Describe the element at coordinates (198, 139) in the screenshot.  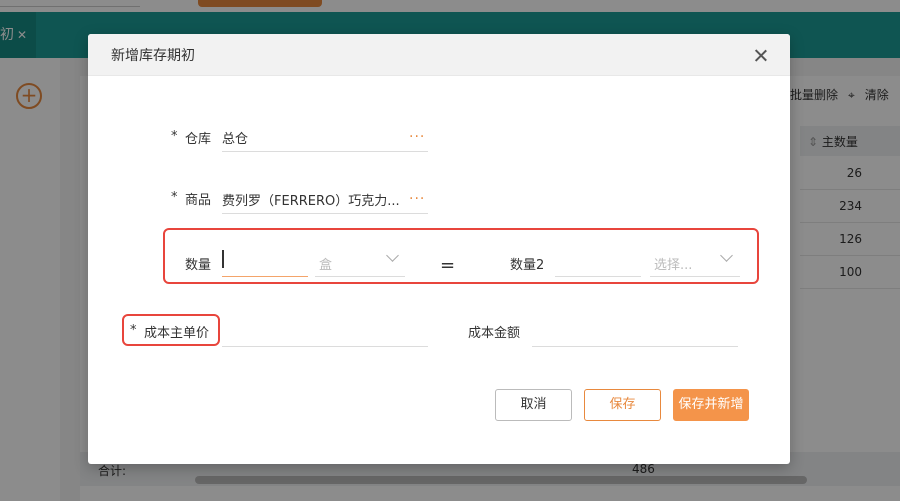
I see `warehouse-label: 仓库` at that location.